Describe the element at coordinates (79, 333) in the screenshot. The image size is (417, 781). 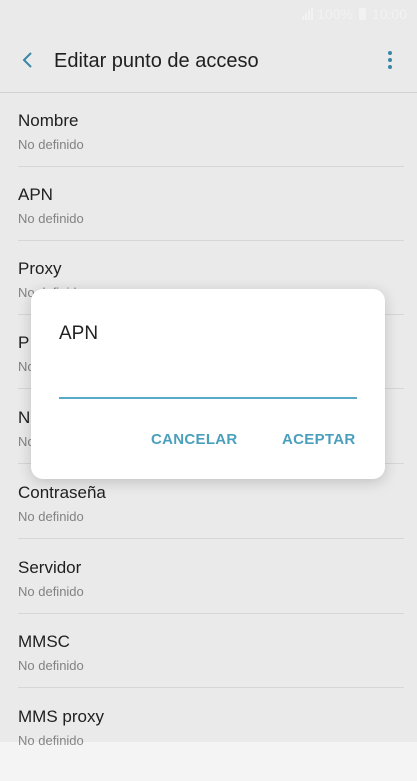
I see `dialog-title: APN` at that location.